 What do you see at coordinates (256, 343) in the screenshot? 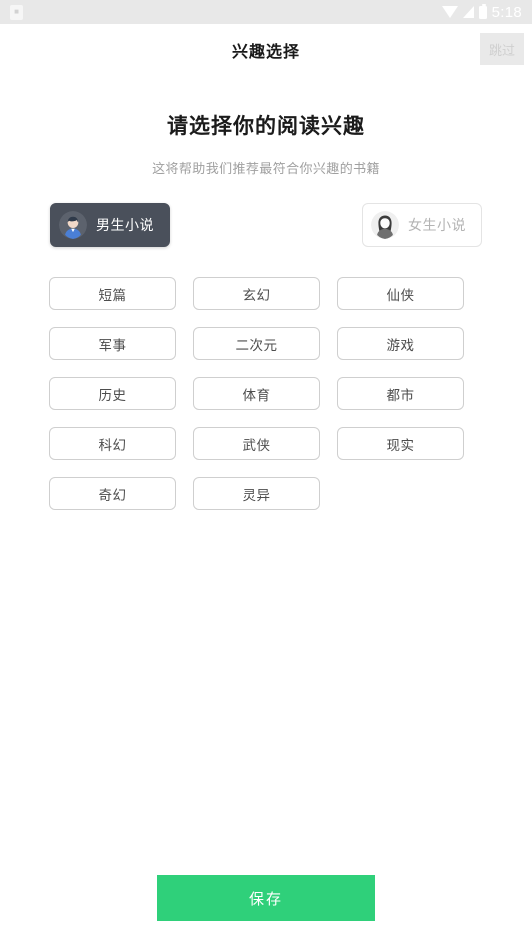
I see `category-tag: 二次元` at bounding box center [256, 343].